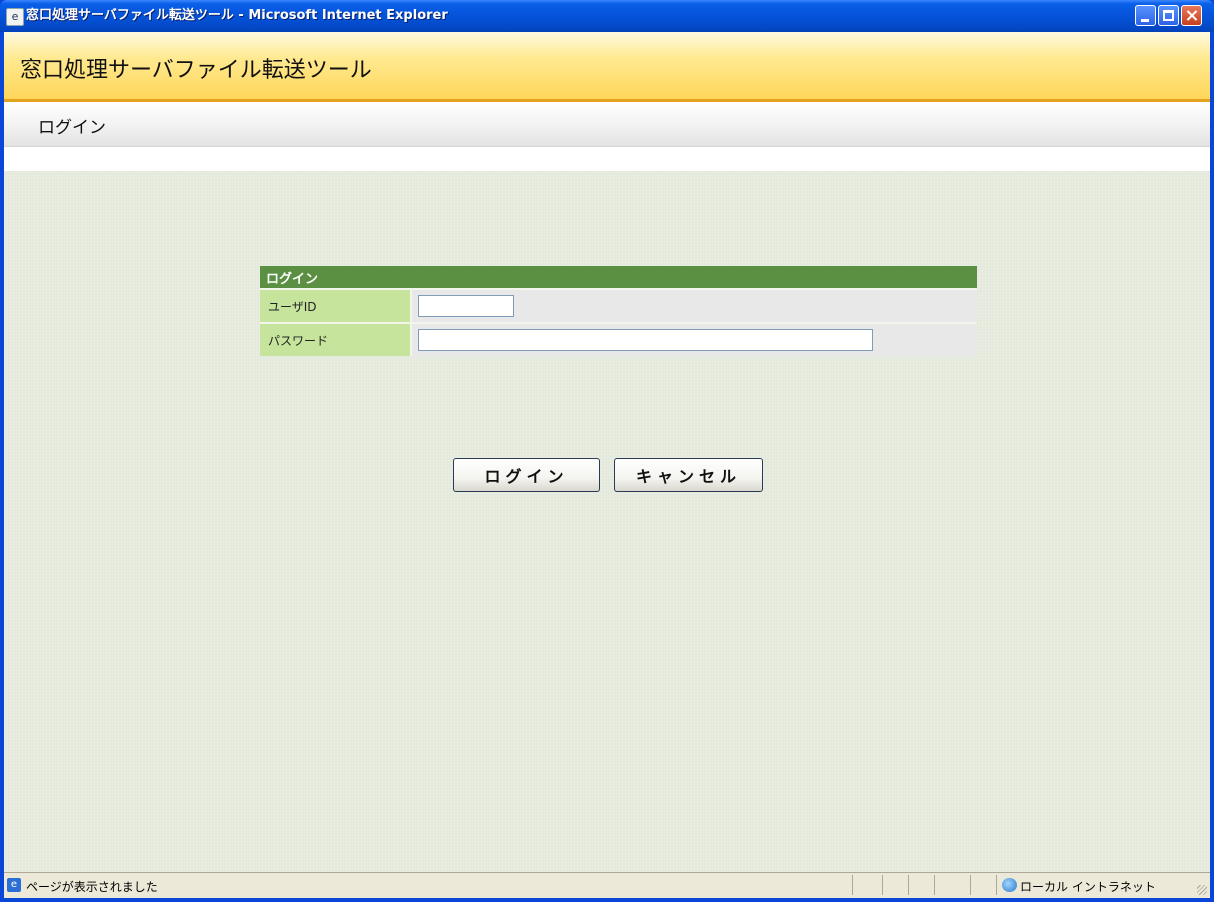  Describe the element at coordinates (14, 885) in the screenshot. I see `page-done-icon: e` at that location.